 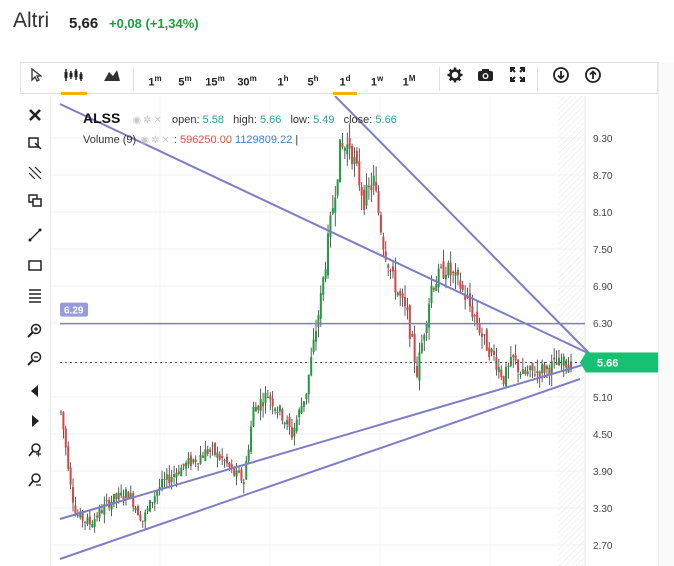 I want to click on measure-tool-button, so click(x=35, y=143).